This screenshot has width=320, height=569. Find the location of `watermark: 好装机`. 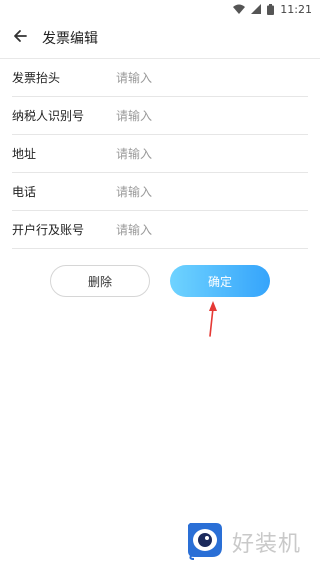

watermark: 好装机 is located at coordinates (242, 542).